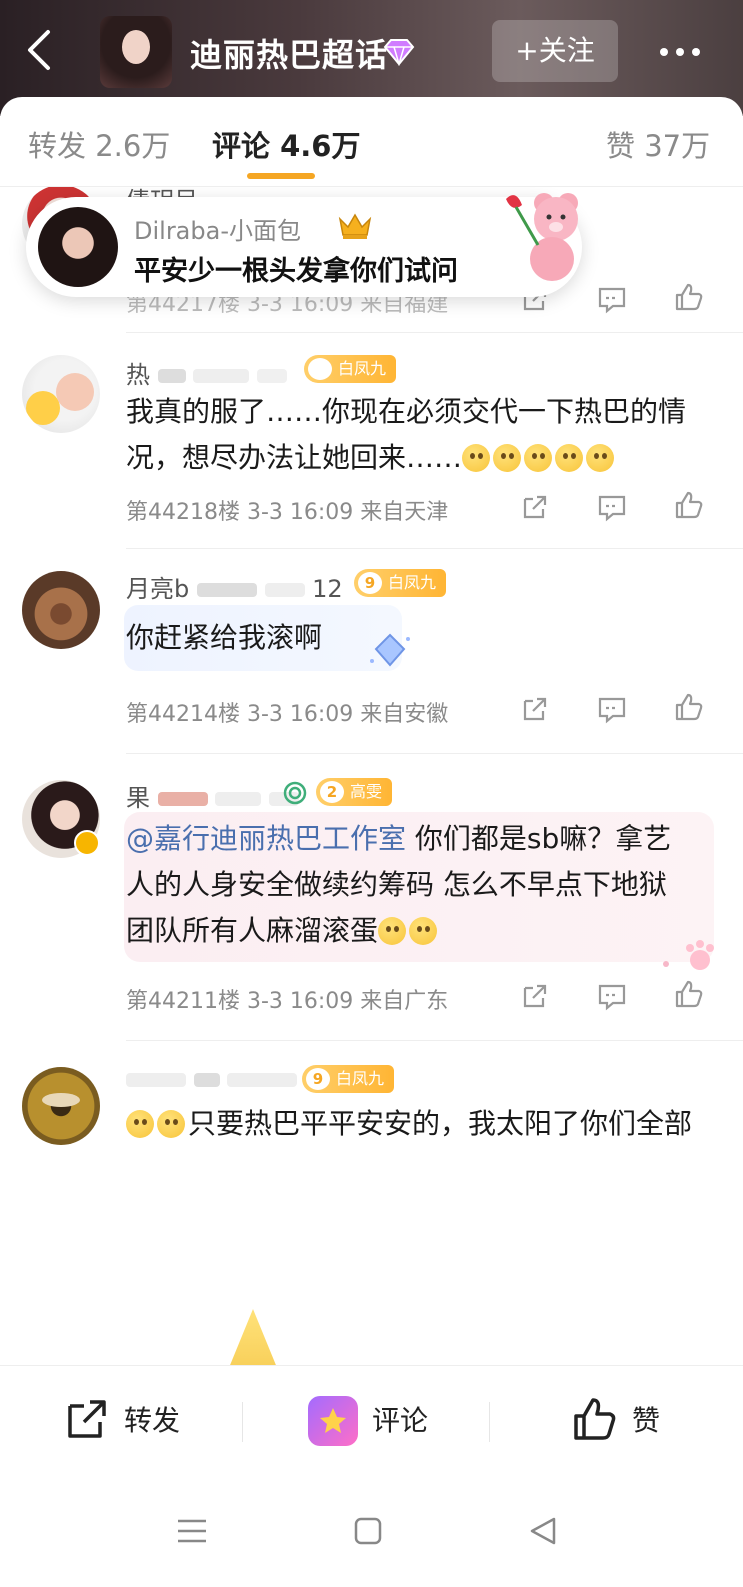 This screenshot has height=1587, width=743. I want to click on like-button: 赞, so click(627, 1421).